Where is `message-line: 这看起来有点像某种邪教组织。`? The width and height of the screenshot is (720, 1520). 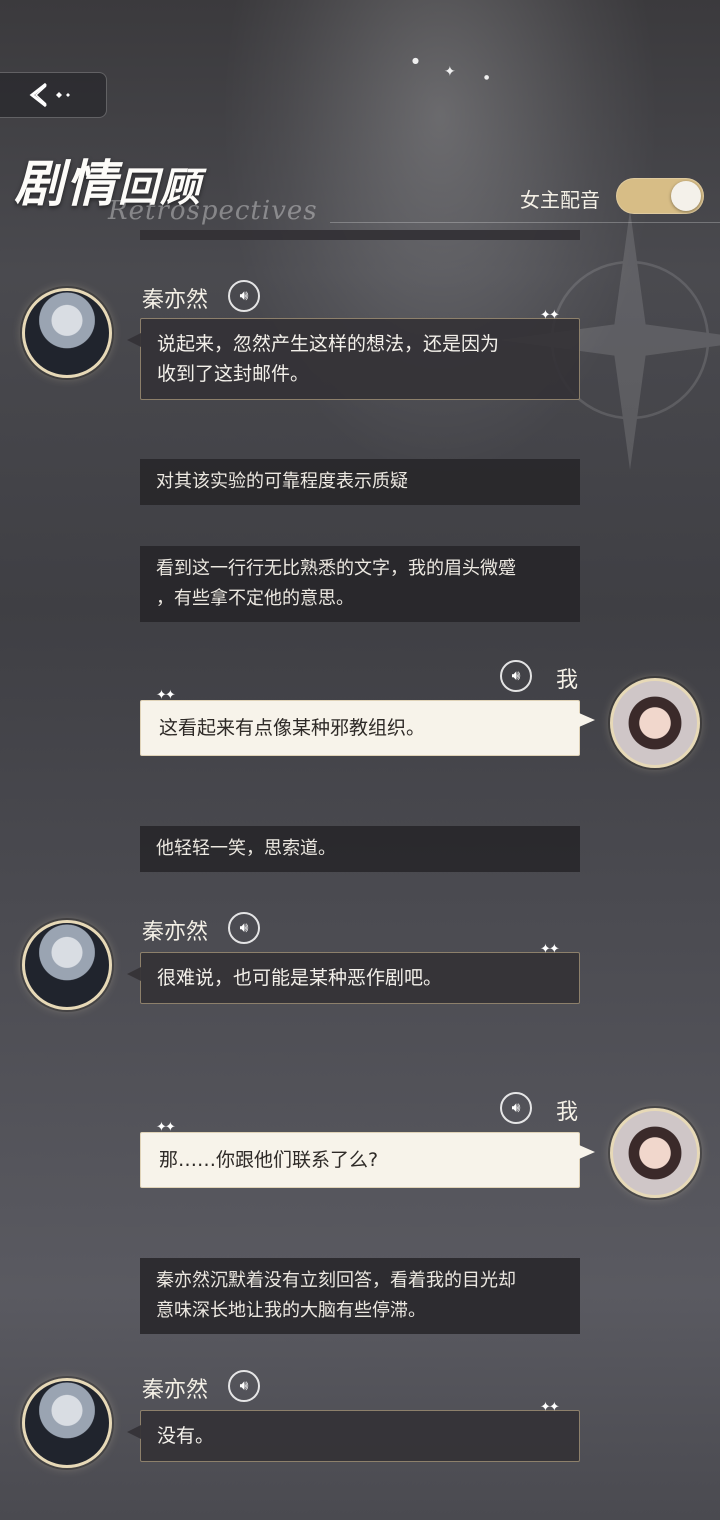 message-line: 这看起来有点像某种邪教组织。 is located at coordinates (292, 728).